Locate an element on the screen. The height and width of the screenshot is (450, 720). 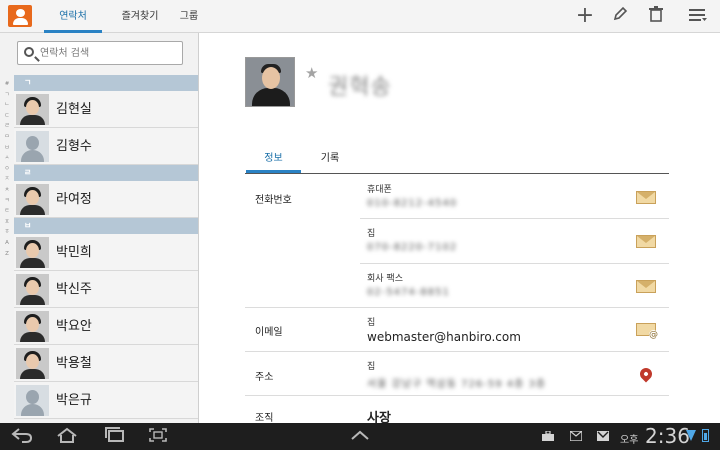
email-label: 이메일 is located at coordinates (269, 332).